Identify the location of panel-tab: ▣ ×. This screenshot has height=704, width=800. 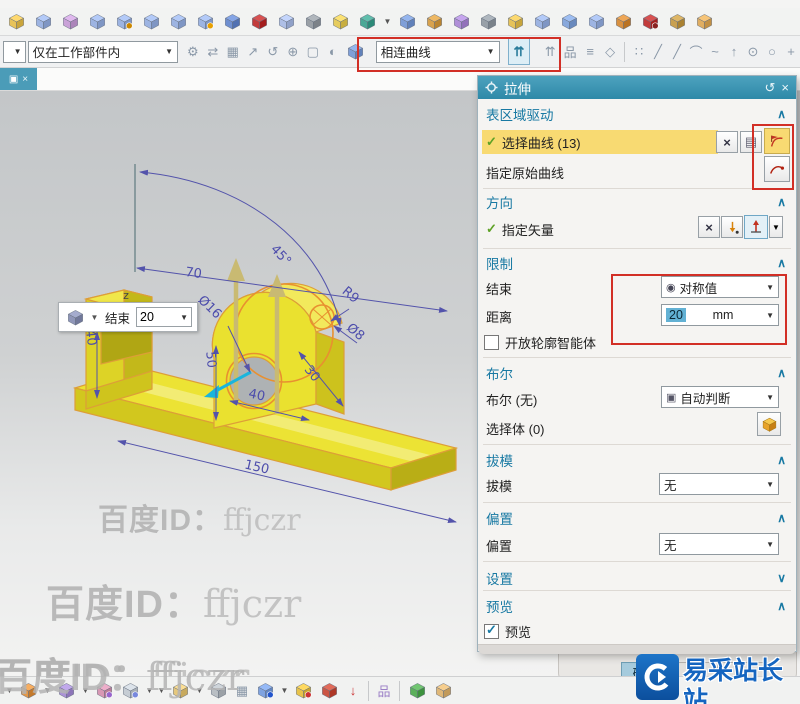
(18, 79).